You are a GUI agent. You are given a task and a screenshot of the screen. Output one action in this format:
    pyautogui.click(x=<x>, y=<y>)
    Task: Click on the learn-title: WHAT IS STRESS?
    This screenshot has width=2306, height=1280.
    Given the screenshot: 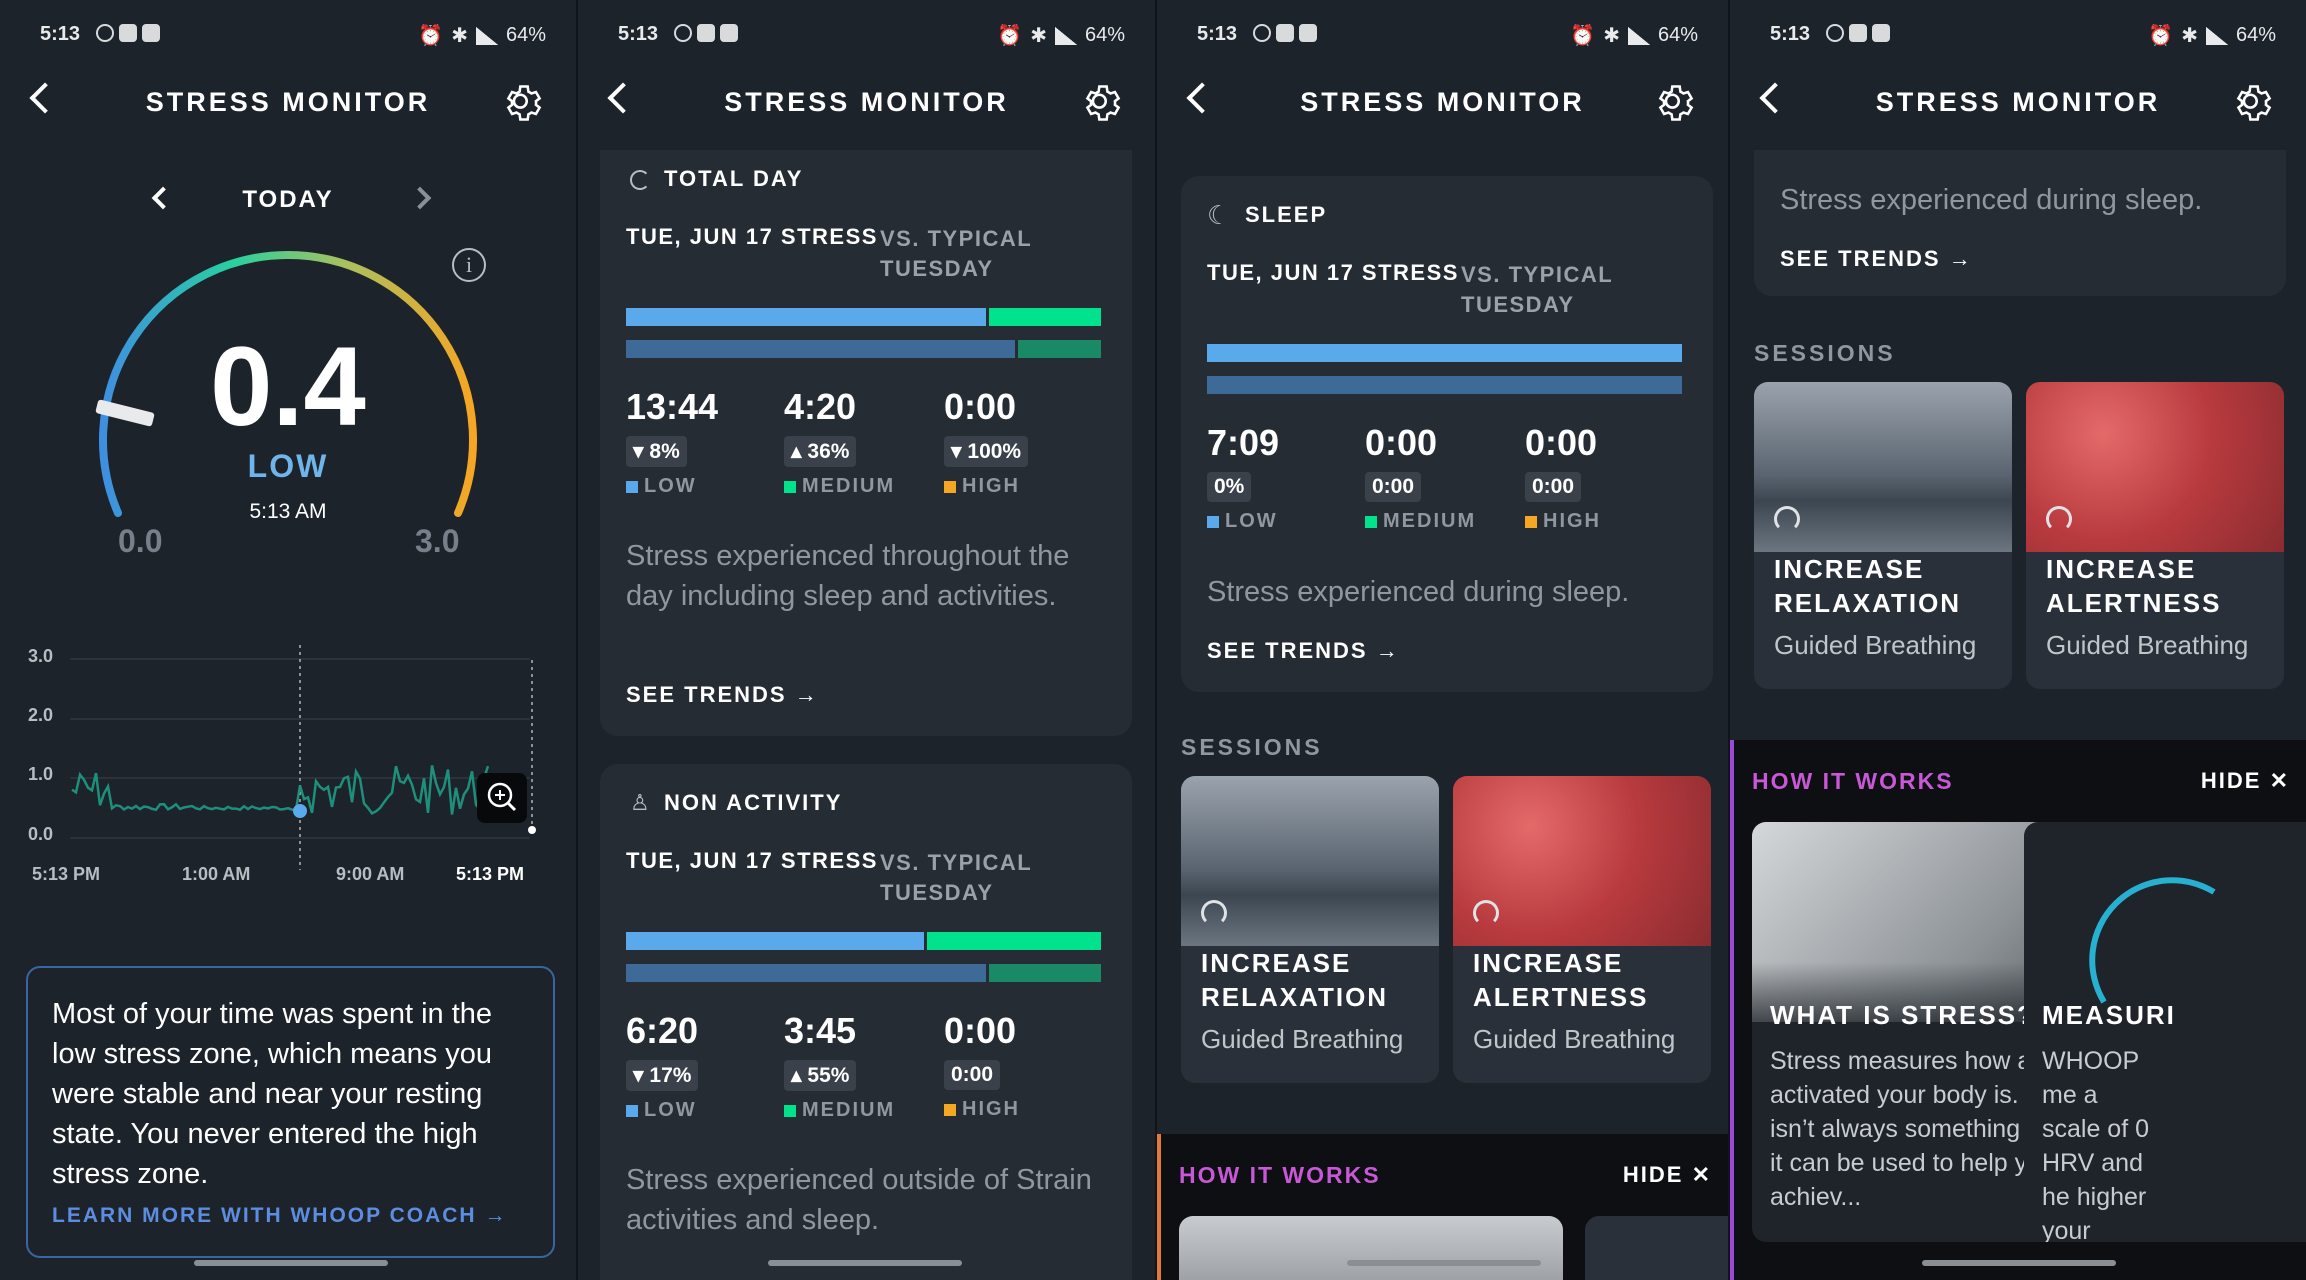 What is the action you would take?
    pyautogui.click(x=1902, y=1015)
    